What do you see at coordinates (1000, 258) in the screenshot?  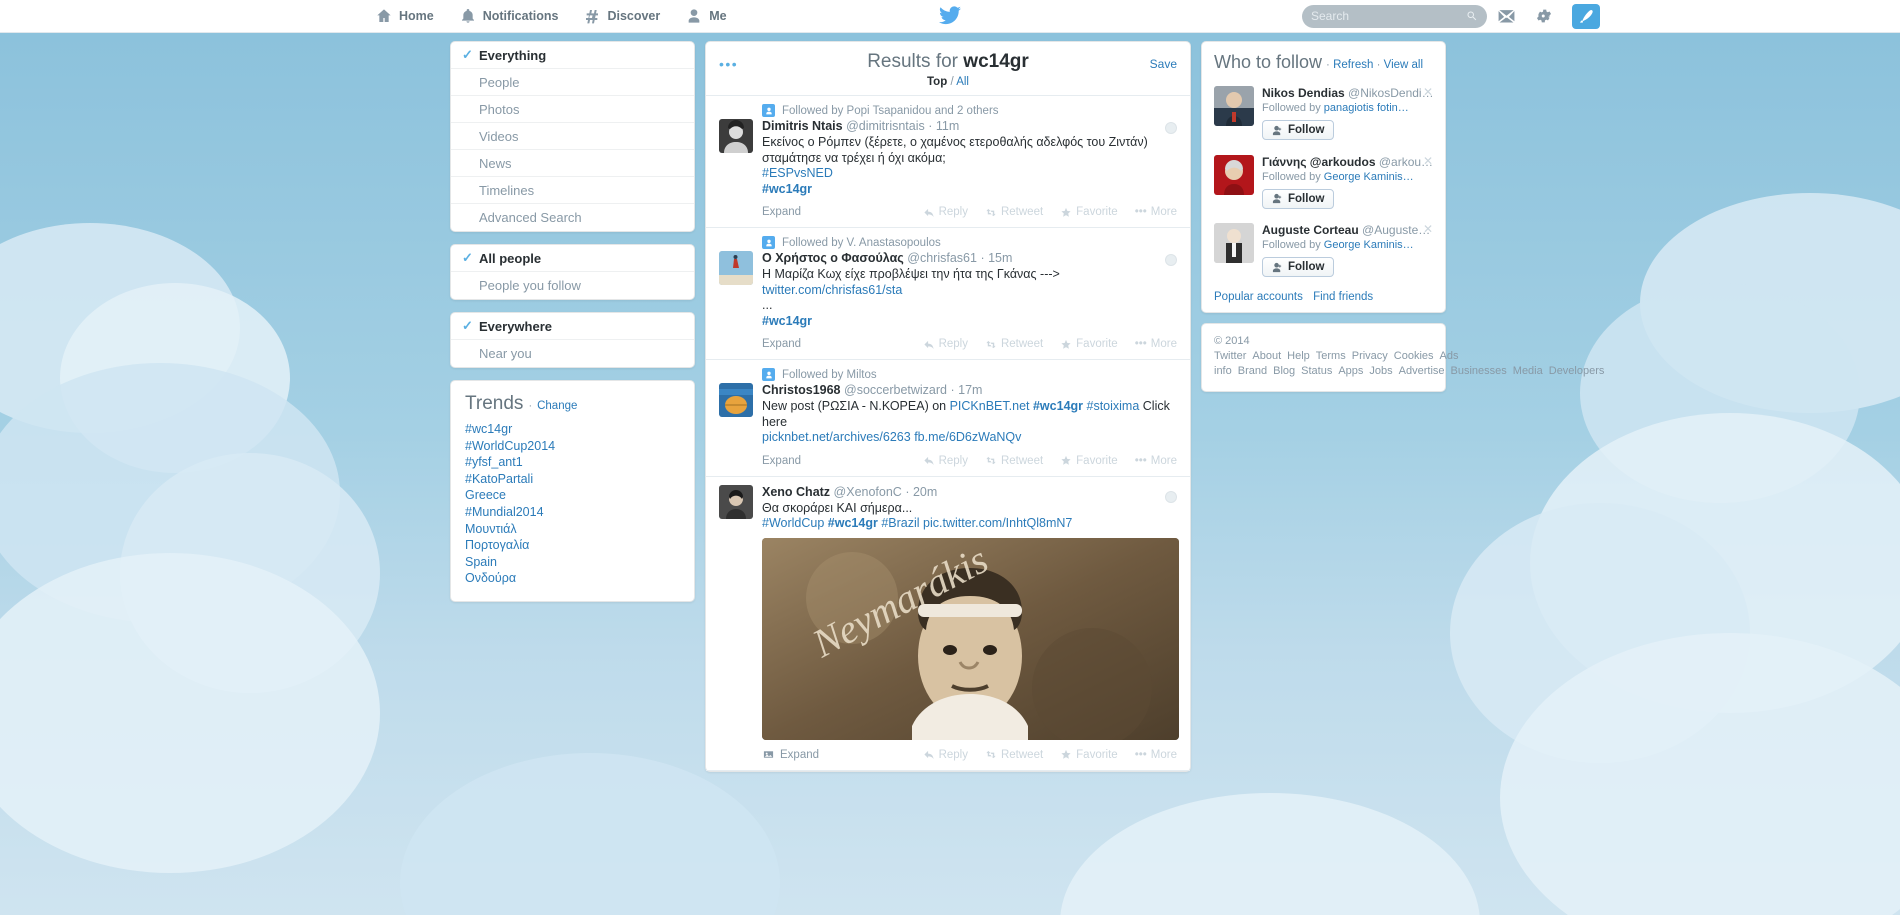 I see `tweet-timestamp: 15m` at bounding box center [1000, 258].